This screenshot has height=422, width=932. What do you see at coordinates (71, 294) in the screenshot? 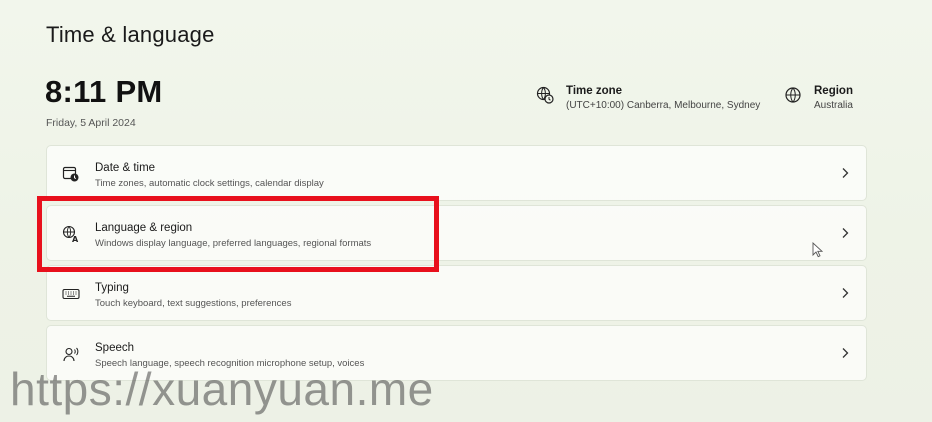
I see `keyboard-icon` at bounding box center [71, 294].